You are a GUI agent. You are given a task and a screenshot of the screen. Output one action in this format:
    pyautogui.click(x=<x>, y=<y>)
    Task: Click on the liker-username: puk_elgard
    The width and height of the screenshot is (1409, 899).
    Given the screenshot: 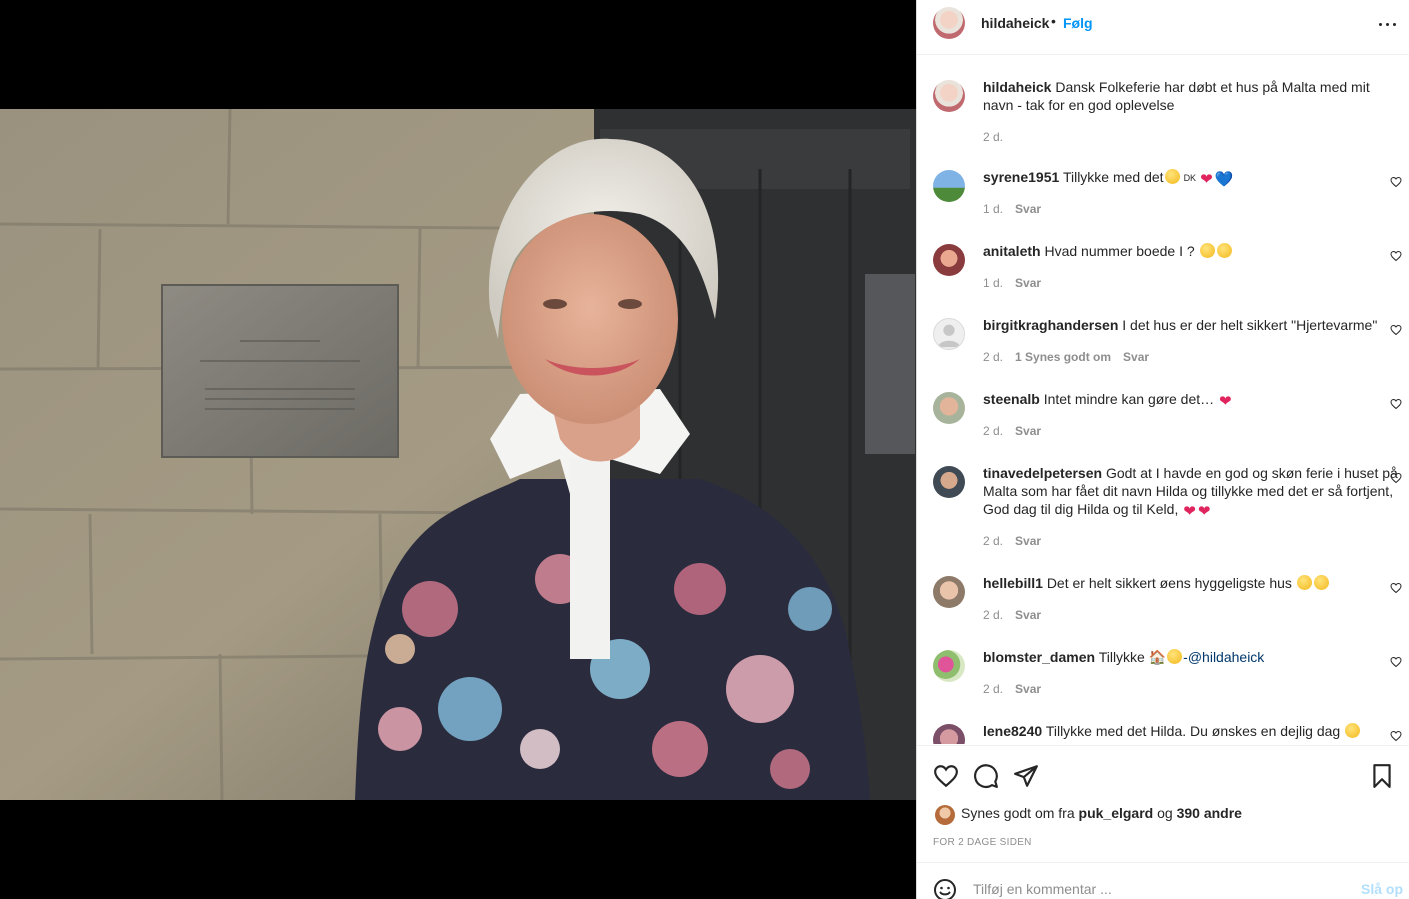 What is the action you would take?
    pyautogui.click(x=1116, y=813)
    